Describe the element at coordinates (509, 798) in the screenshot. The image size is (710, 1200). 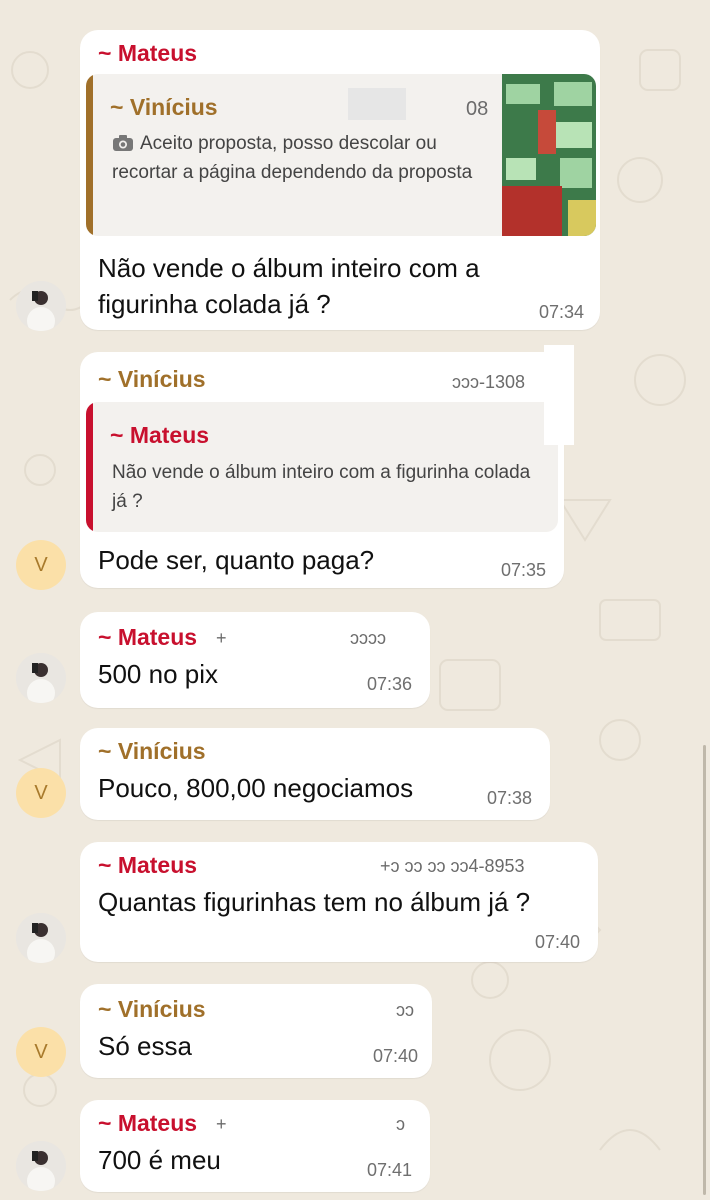
I see `message-time: 07:38` at that location.